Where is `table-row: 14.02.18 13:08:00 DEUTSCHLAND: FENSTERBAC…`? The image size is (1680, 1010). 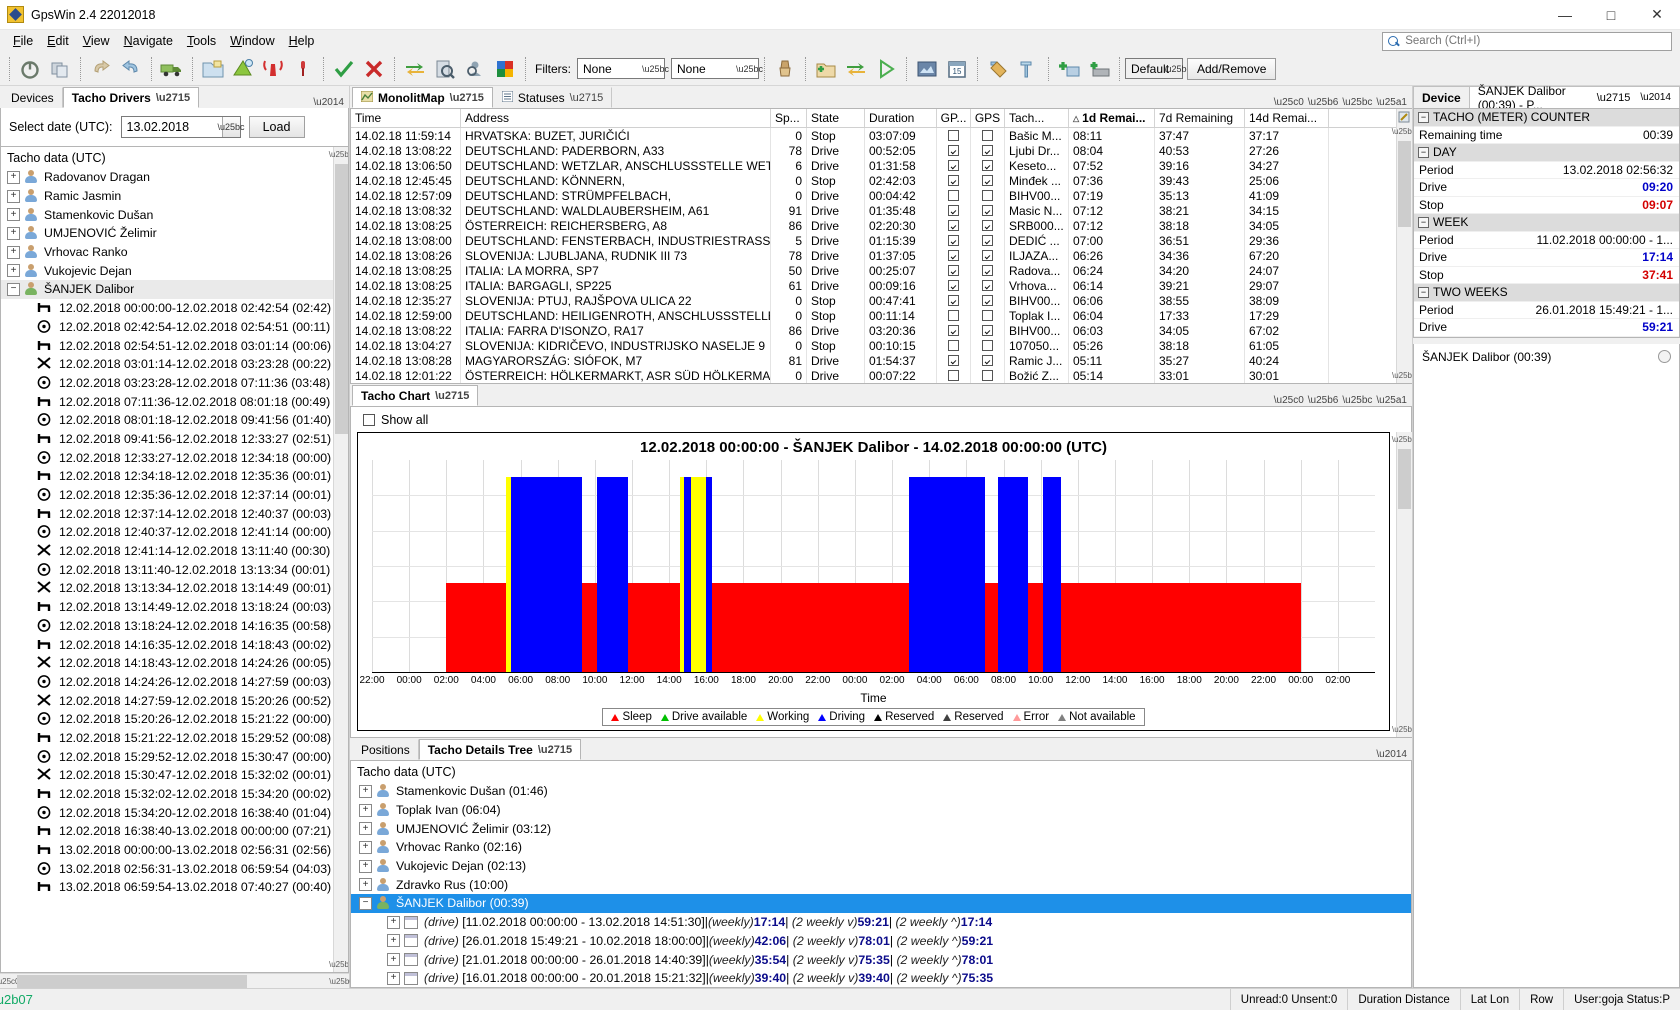
table-row: 14.02.18 13:08:00 DEUTSCHLAND: FENSTERBAC… is located at coordinates (873, 240).